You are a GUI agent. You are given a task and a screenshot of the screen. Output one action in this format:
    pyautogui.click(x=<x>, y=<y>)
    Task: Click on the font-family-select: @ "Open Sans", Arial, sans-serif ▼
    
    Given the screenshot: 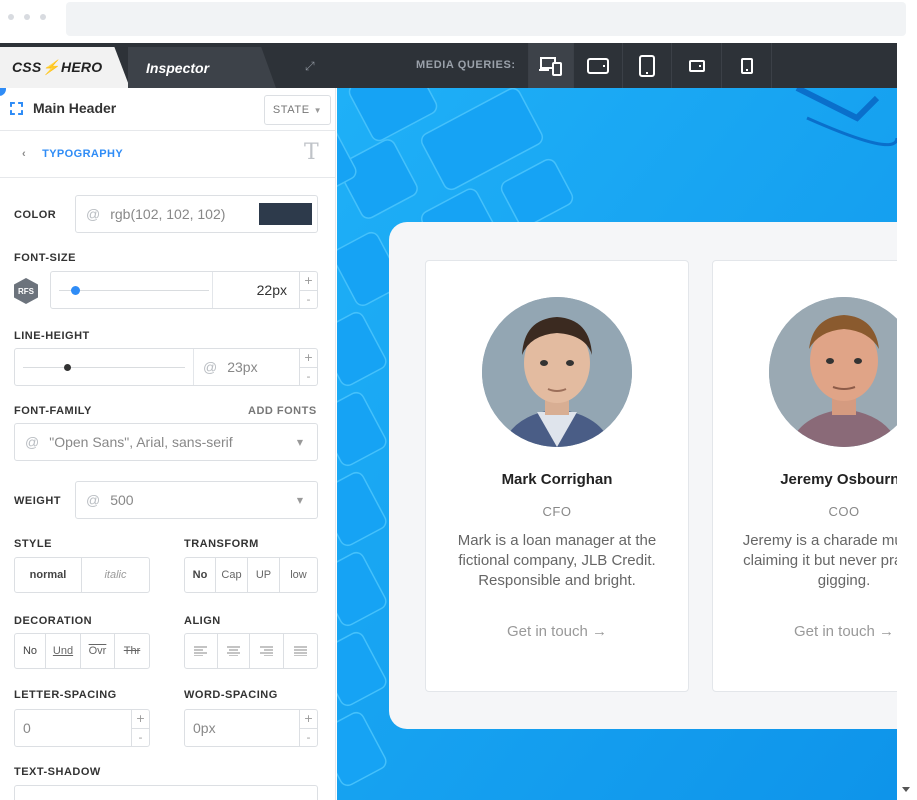 What is the action you would take?
    pyautogui.click(x=166, y=442)
    